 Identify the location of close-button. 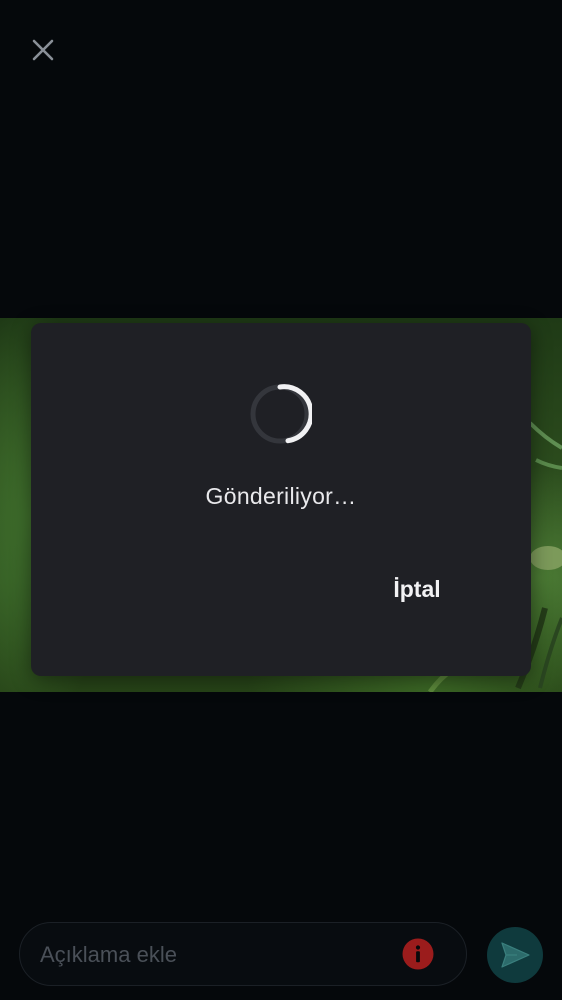
(43, 50).